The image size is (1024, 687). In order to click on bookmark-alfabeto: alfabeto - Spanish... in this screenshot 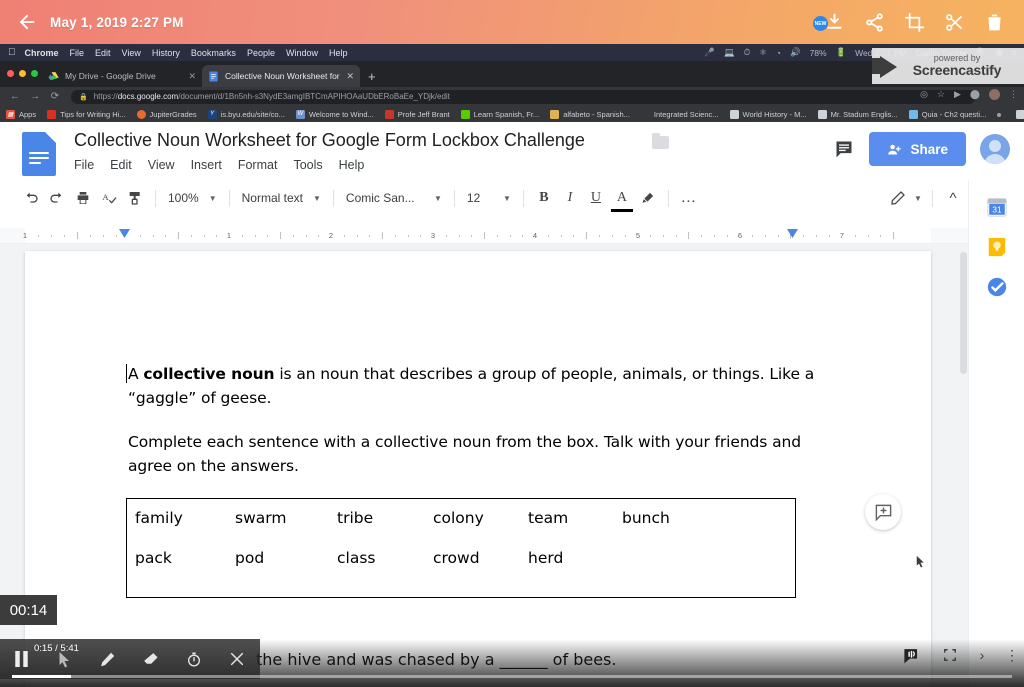, I will do `click(590, 114)`.